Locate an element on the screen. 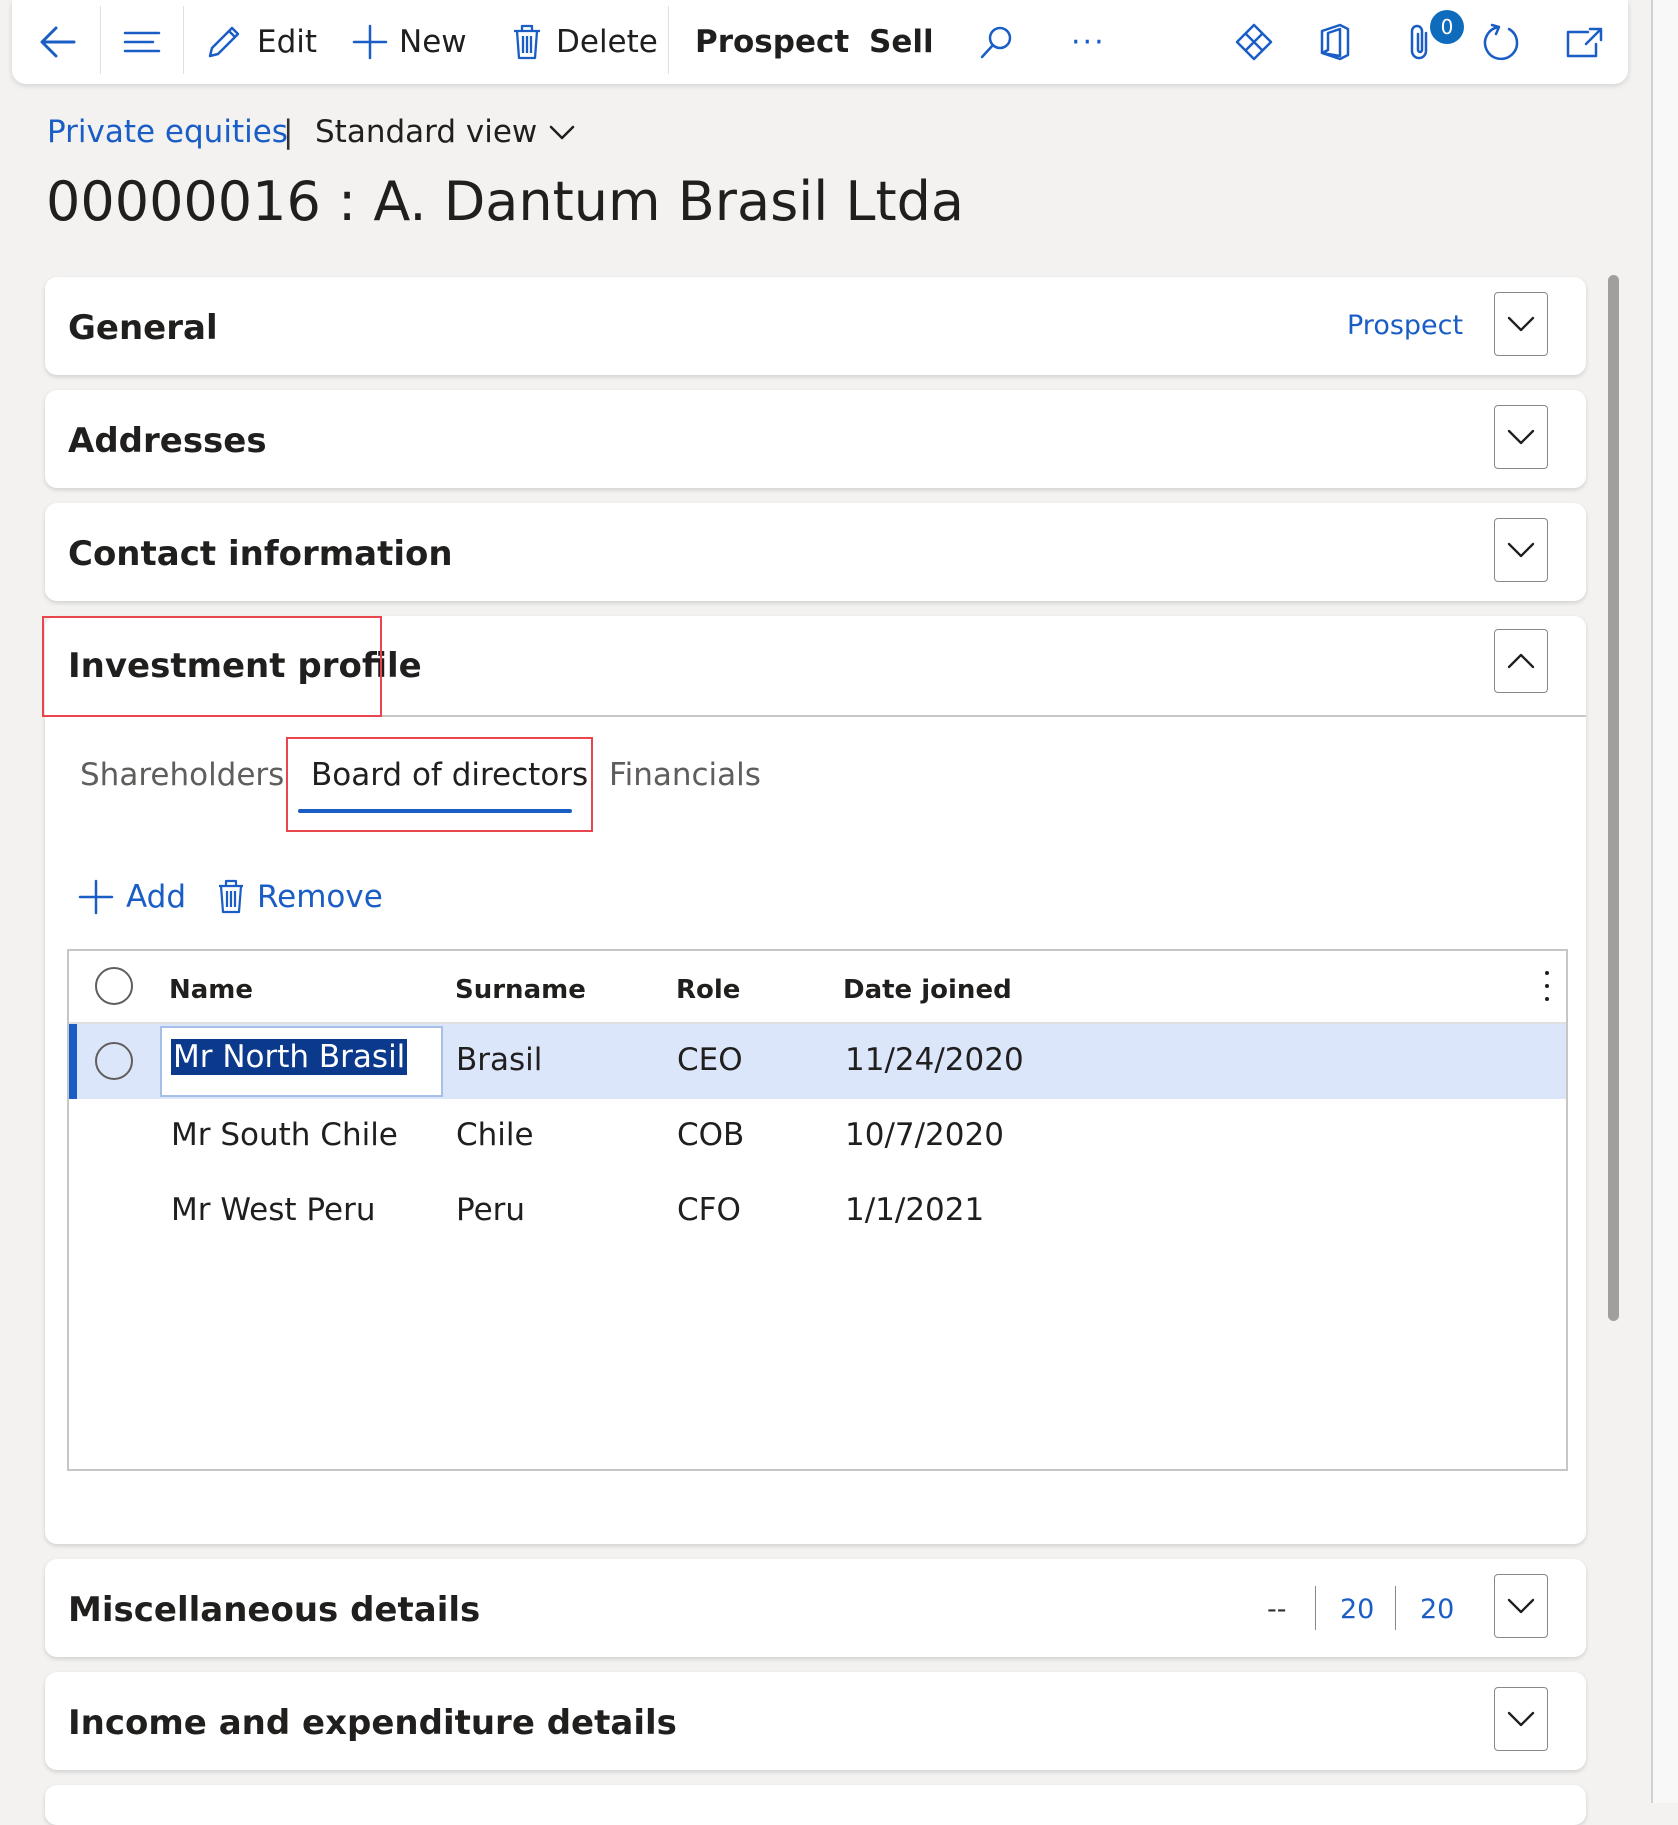 This screenshot has height=1825, width=1678. row-name: Mr North Brasil is located at coordinates (289, 1057).